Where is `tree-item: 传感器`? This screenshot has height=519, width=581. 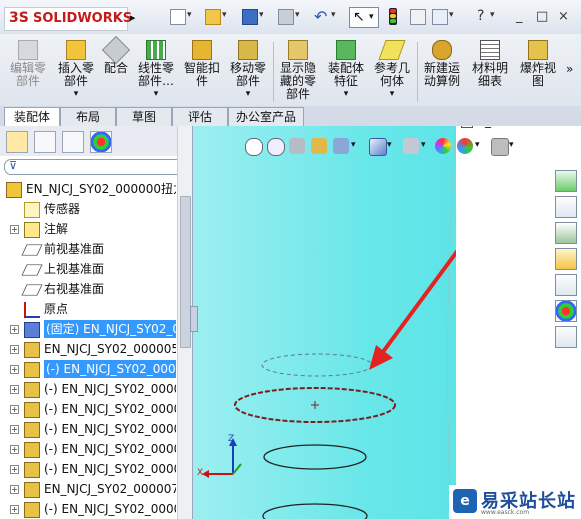 tree-item: 传感器 is located at coordinates (88, 209).